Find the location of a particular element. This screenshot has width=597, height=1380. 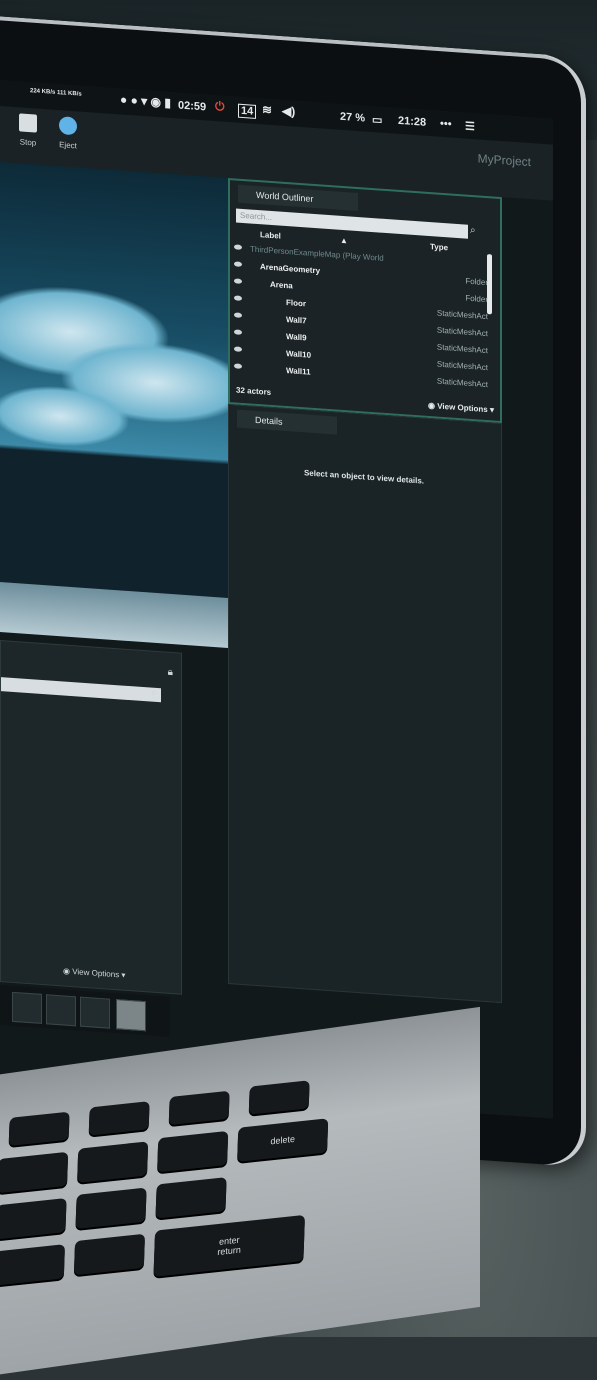

content-view-options-button: ◉ View Options ▾ is located at coordinates (94, 972).